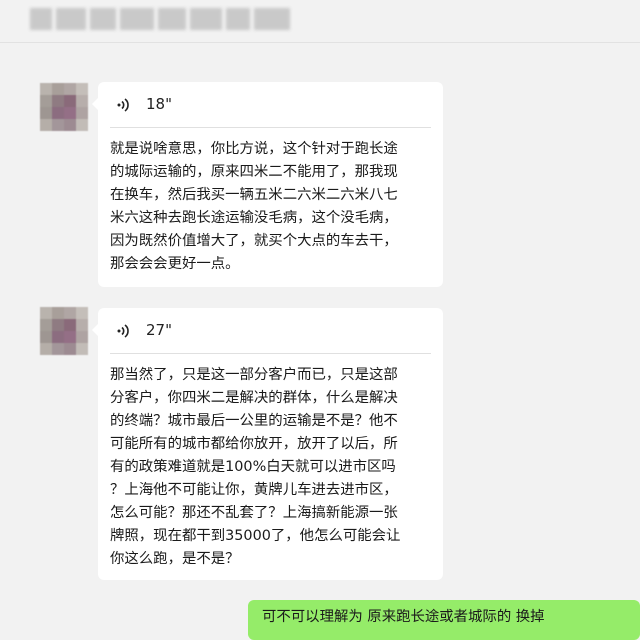  I want to click on contact-name-obscured, so click(170, 19).